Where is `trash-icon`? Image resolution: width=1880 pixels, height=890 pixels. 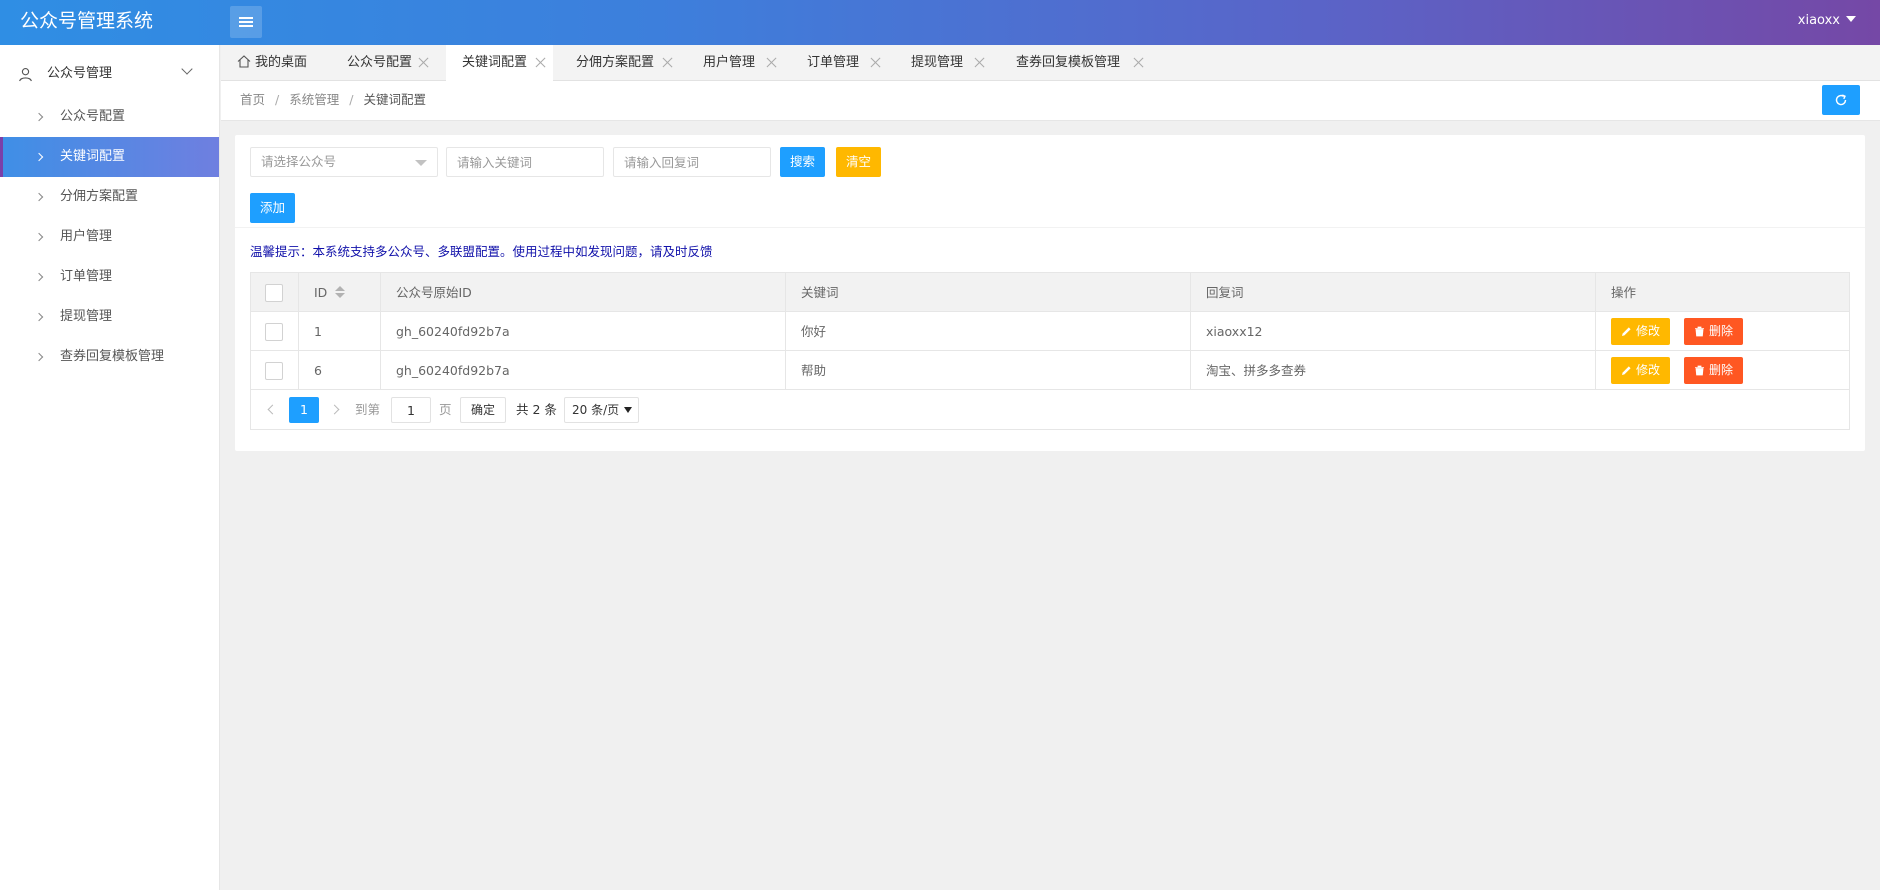
trash-icon is located at coordinates (1699, 331).